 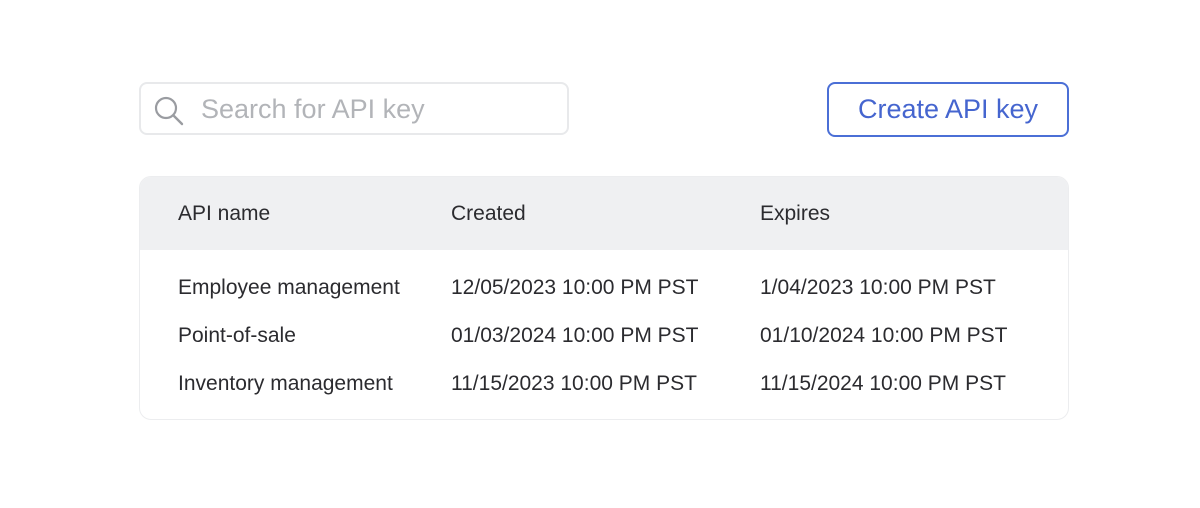 I want to click on created-cell: 01/03/2024 10:00 PM PST, so click(x=575, y=335).